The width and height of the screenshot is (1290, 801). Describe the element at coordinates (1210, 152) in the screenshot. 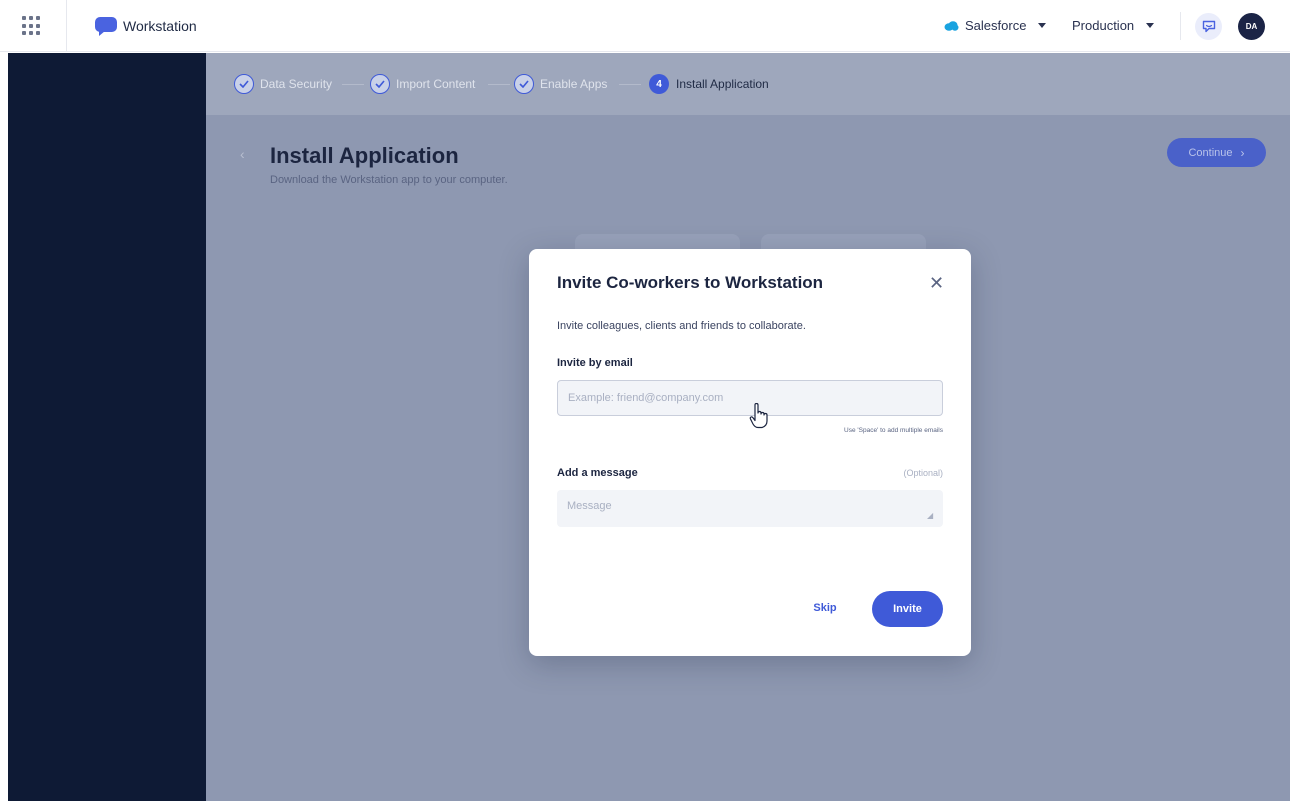

I see `continue-label: Continue` at that location.